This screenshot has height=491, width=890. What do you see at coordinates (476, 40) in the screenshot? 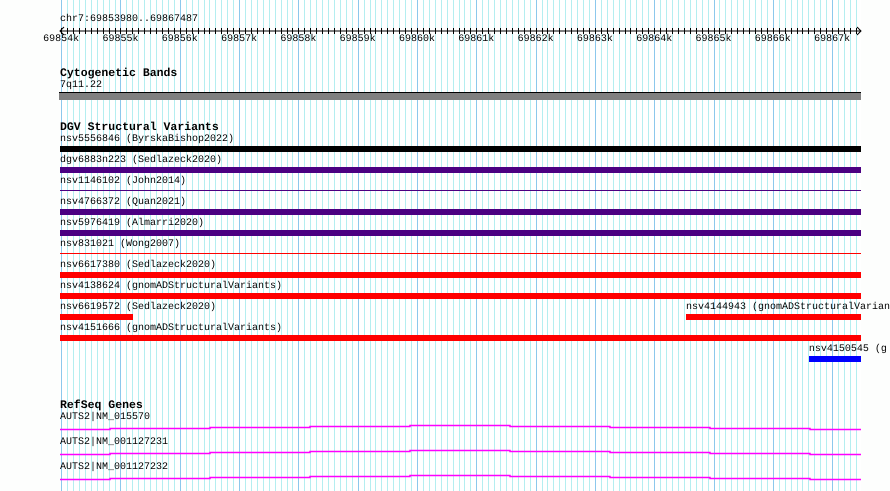
I see `tick-label: 69861k` at bounding box center [476, 40].